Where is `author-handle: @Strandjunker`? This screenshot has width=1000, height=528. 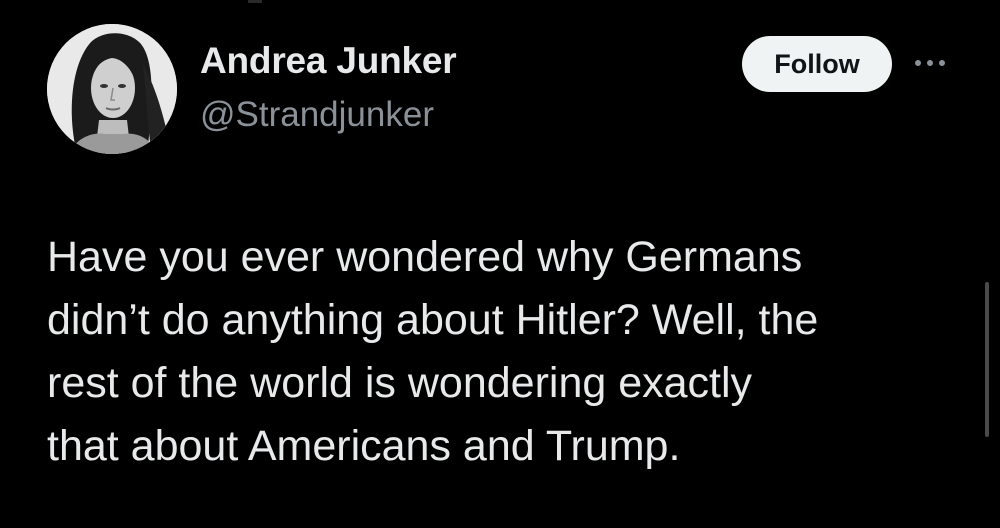
author-handle: @Strandjunker is located at coordinates (317, 115).